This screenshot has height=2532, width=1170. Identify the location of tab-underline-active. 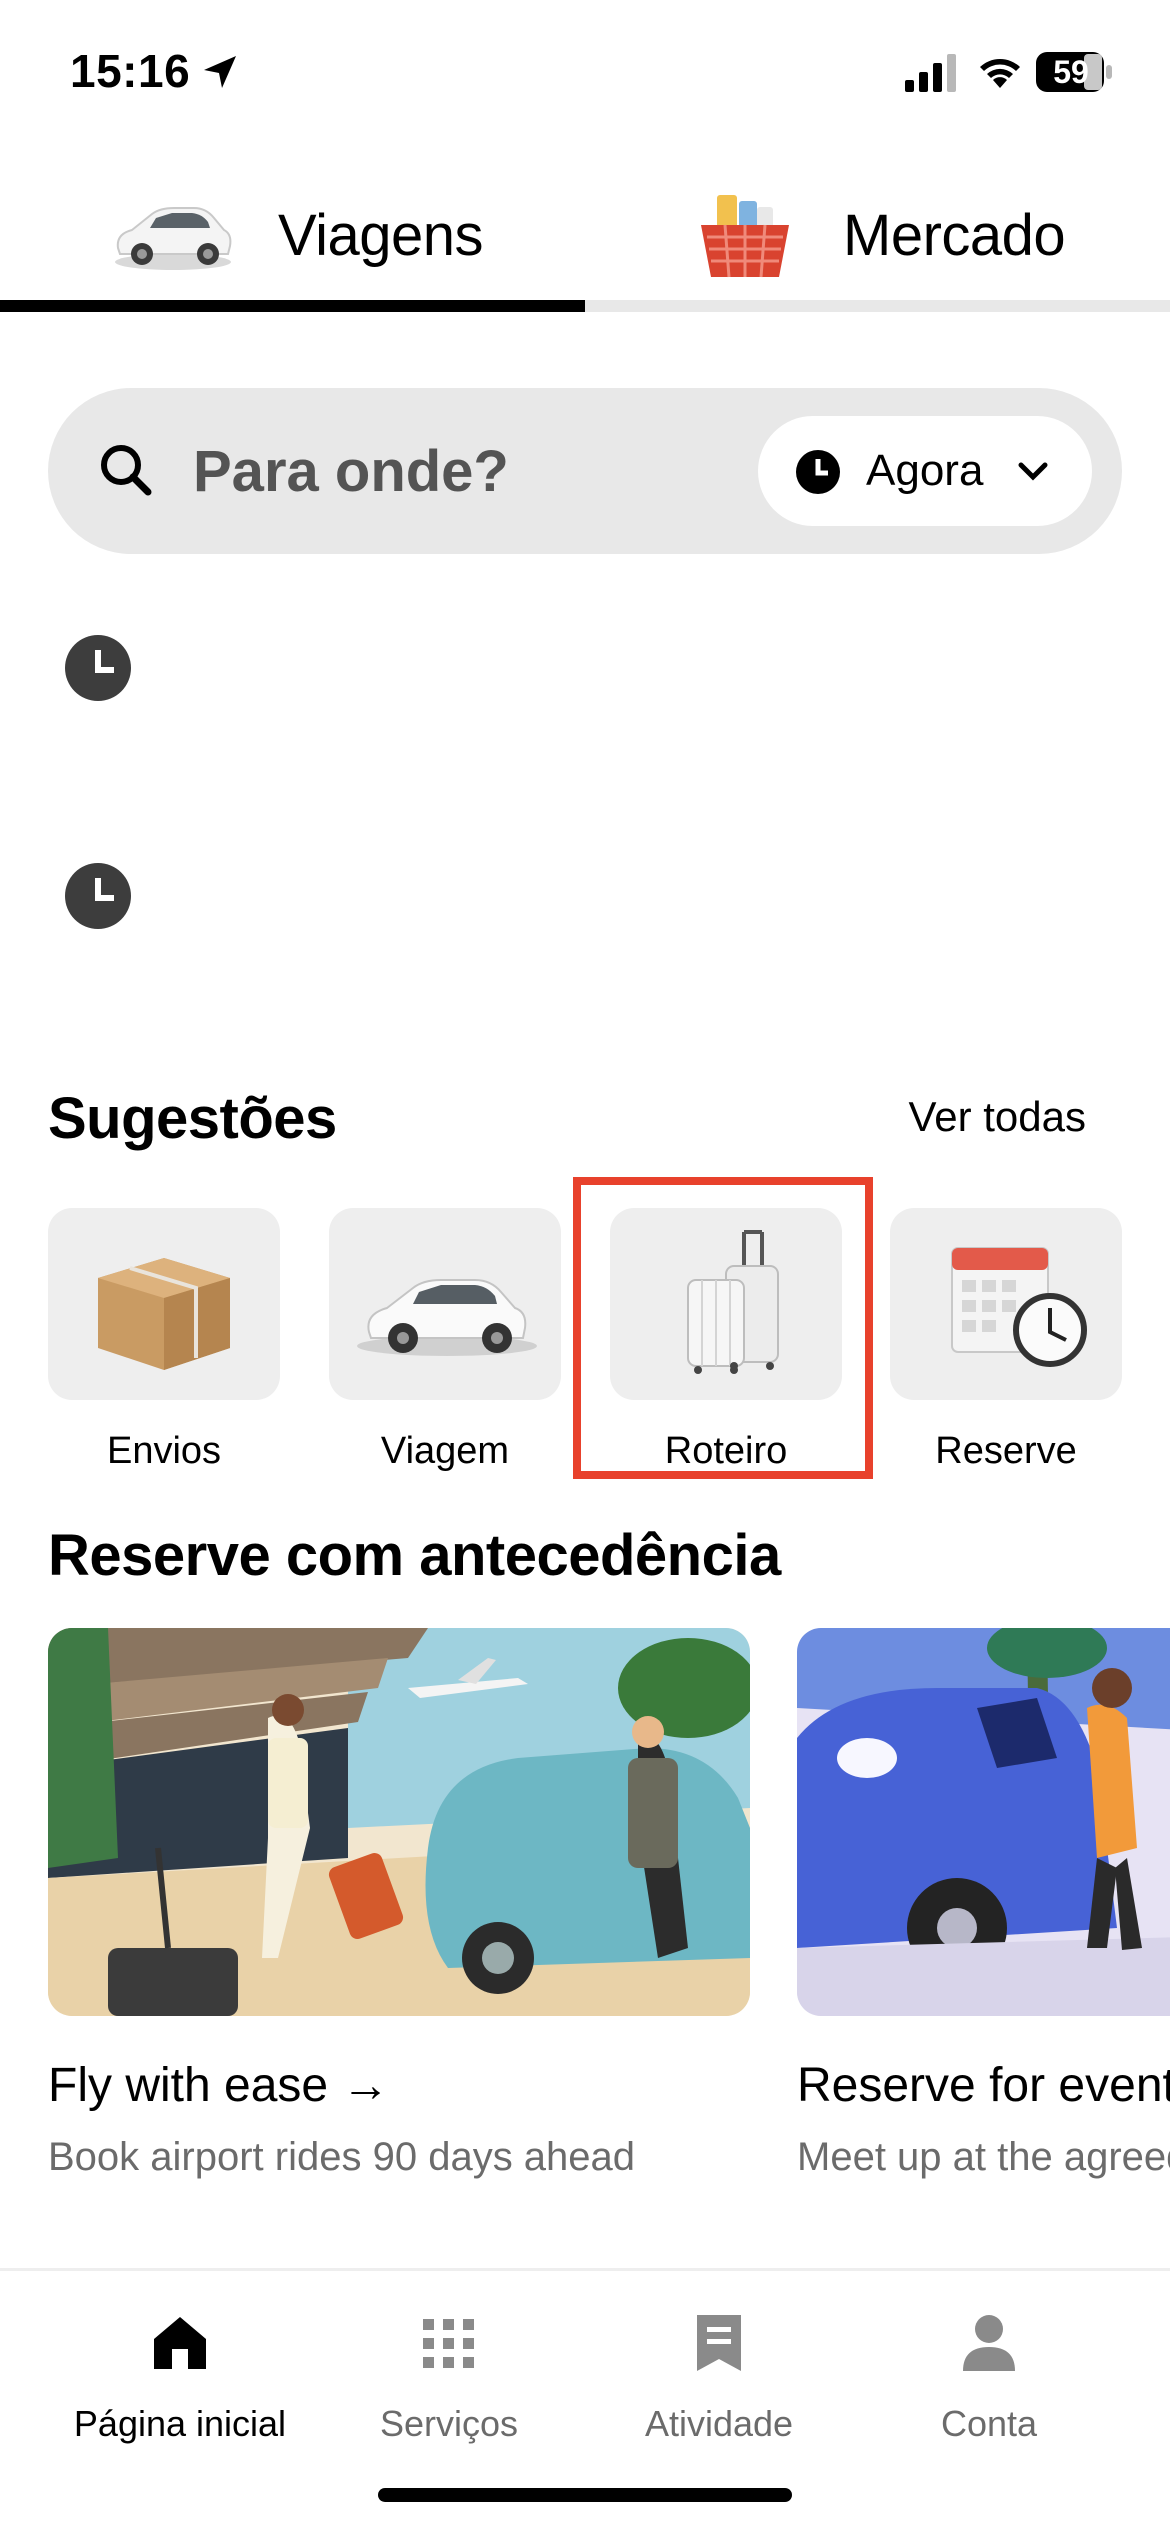
(292, 306).